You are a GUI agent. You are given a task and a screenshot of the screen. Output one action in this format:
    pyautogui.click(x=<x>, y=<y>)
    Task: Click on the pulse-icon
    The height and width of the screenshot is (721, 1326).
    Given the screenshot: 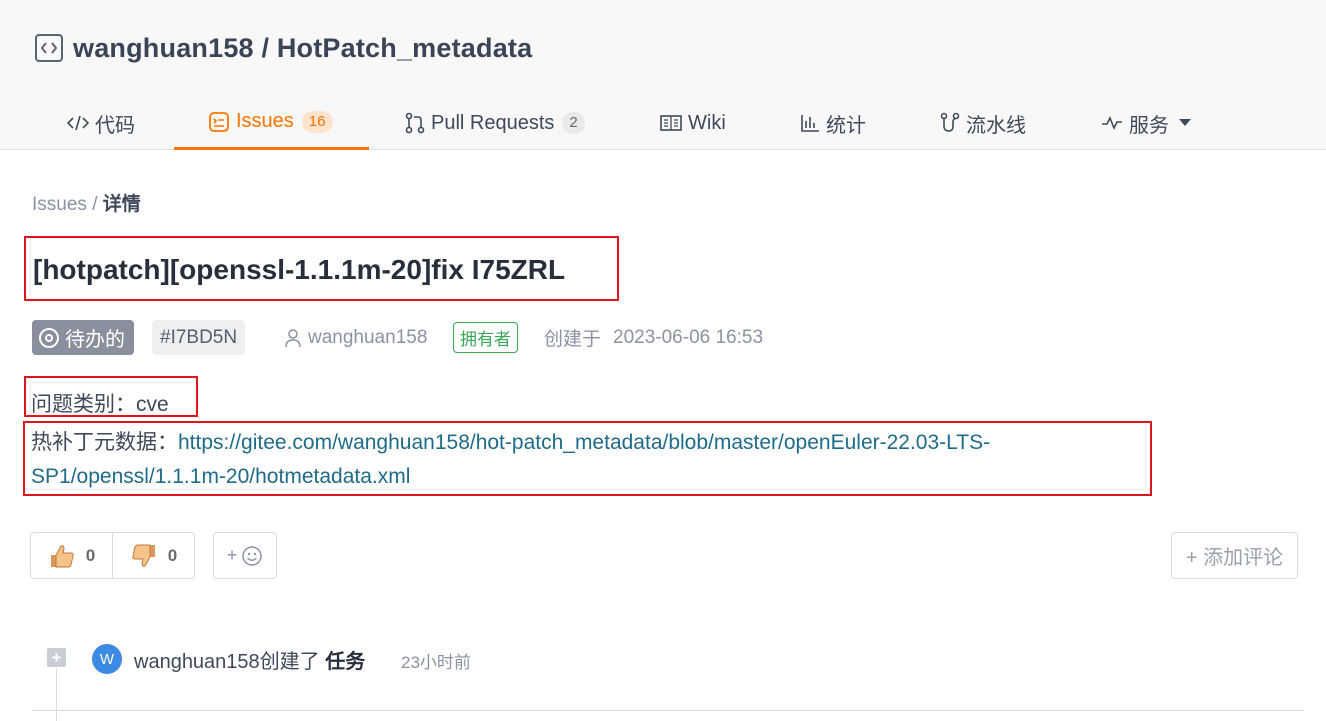 What is the action you would take?
    pyautogui.click(x=1112, y=123)
    